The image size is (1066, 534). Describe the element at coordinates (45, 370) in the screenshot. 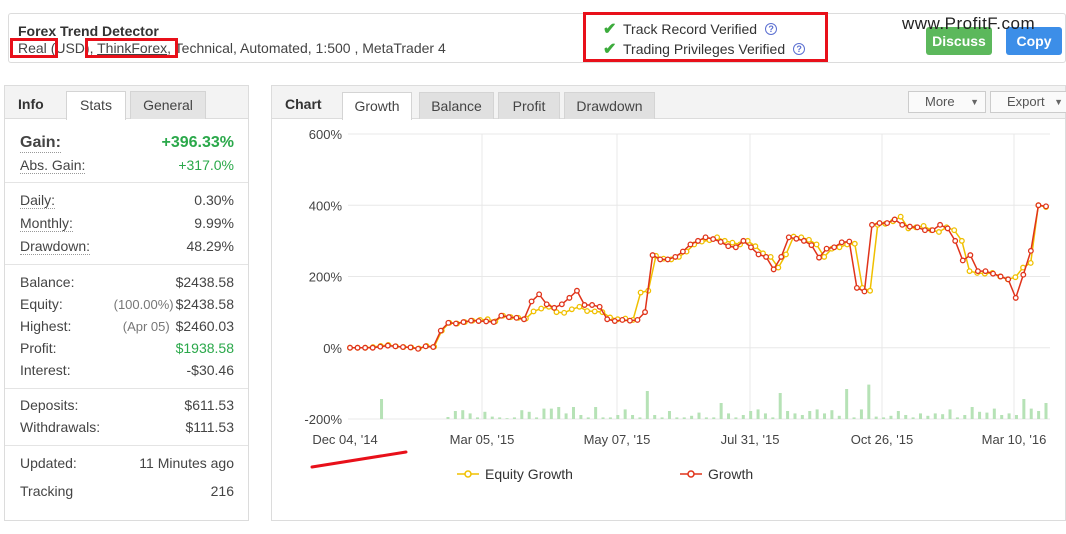

I see `interest-label: Interest:` at that location.